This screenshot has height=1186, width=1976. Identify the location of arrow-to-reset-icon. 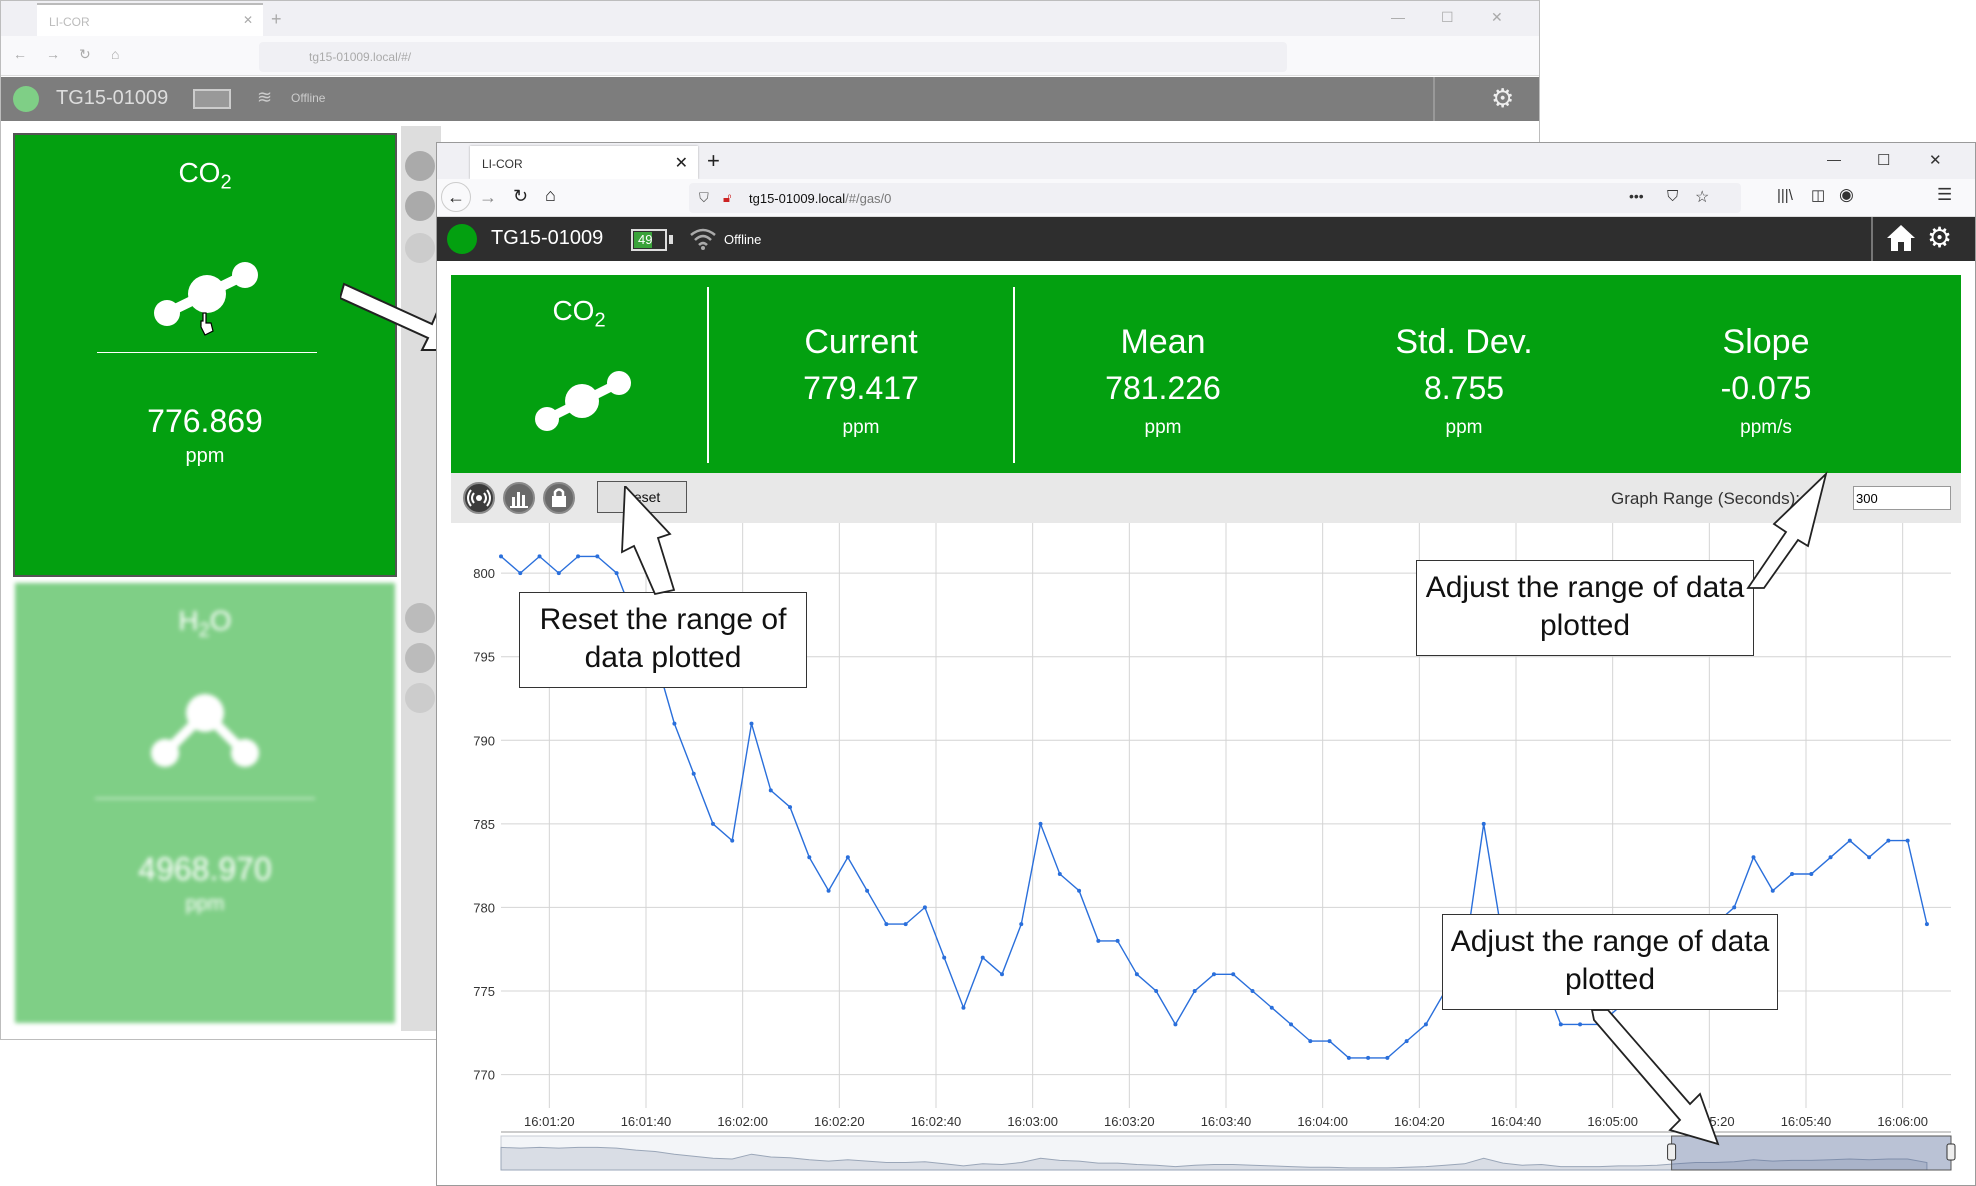
(648, 541).